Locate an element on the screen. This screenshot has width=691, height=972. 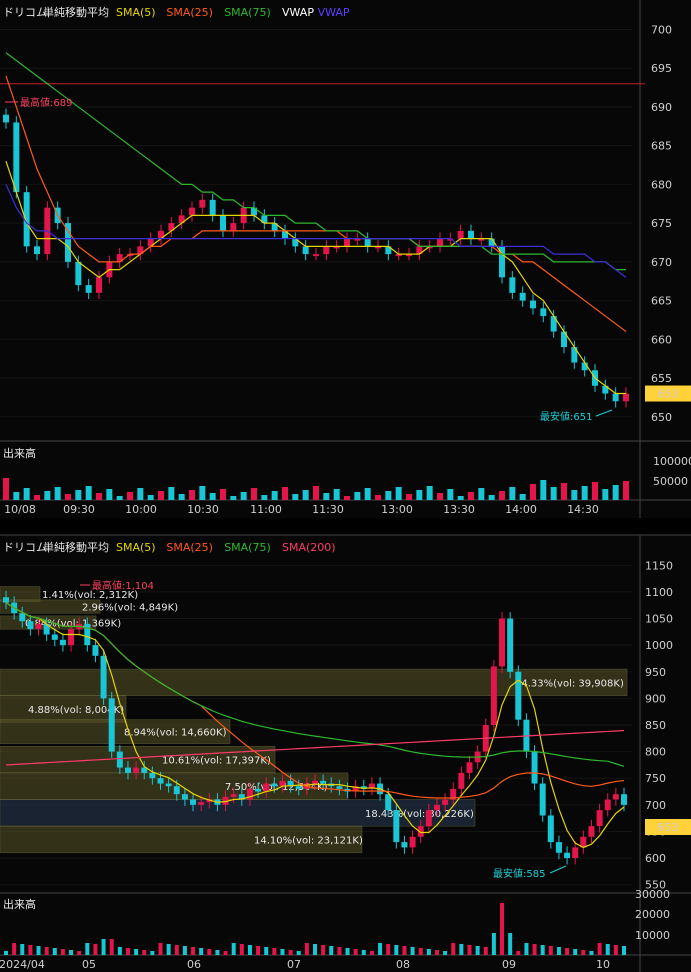
y-tick-label: 950 is located at coordinates (655, 672).